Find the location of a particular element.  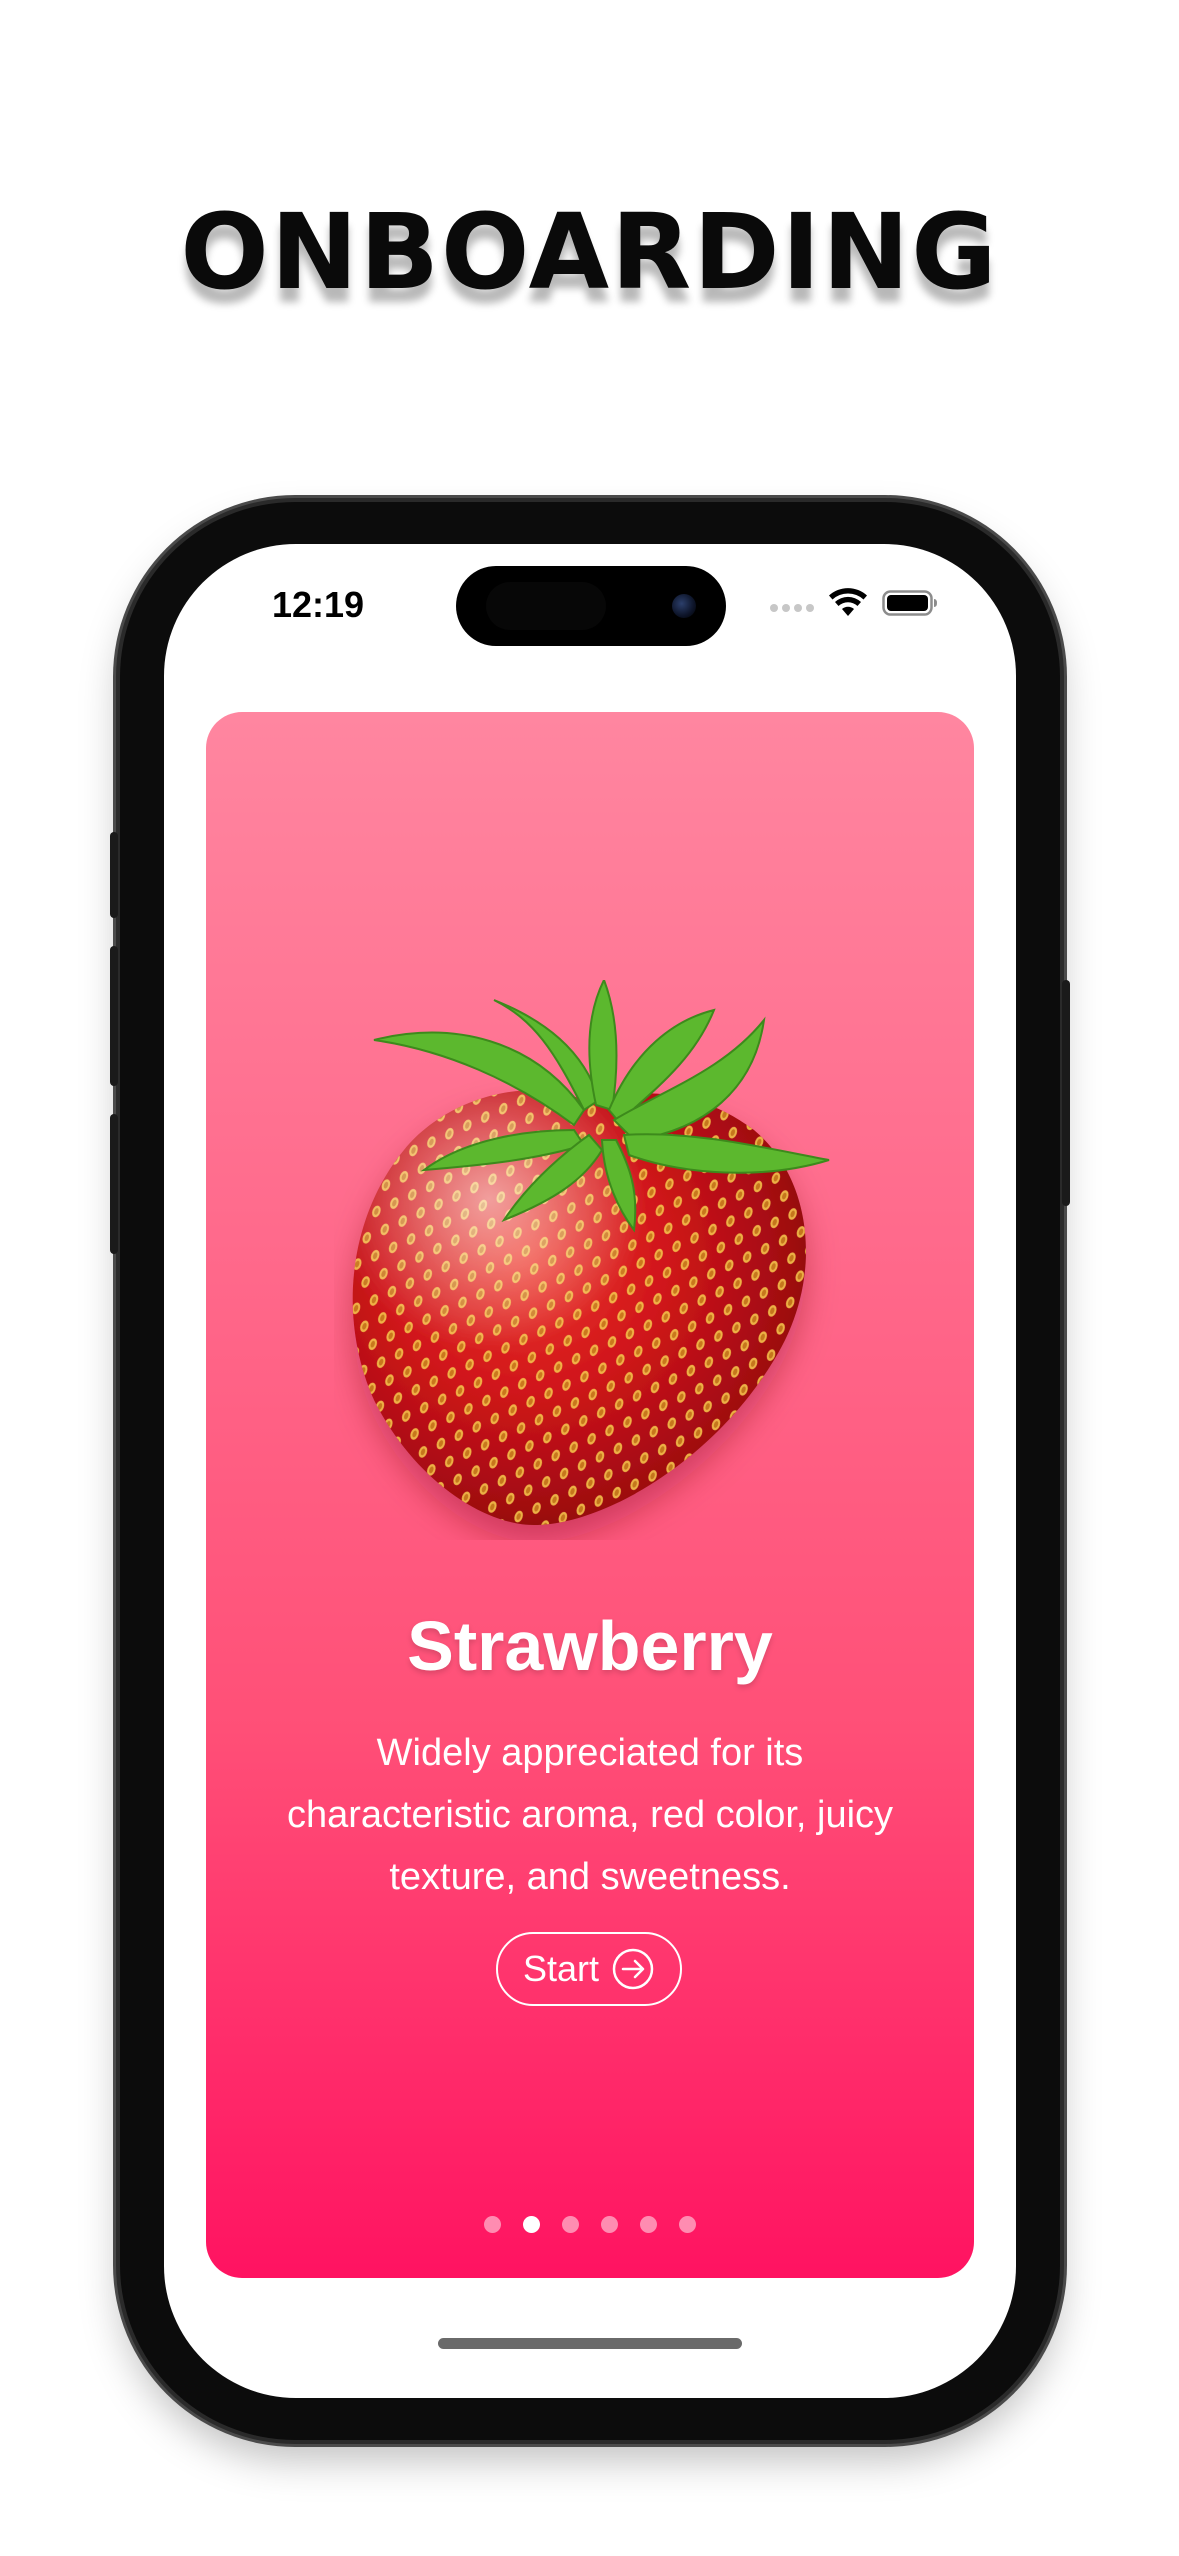

strawberry-image is located at coordinates (591, 1252).